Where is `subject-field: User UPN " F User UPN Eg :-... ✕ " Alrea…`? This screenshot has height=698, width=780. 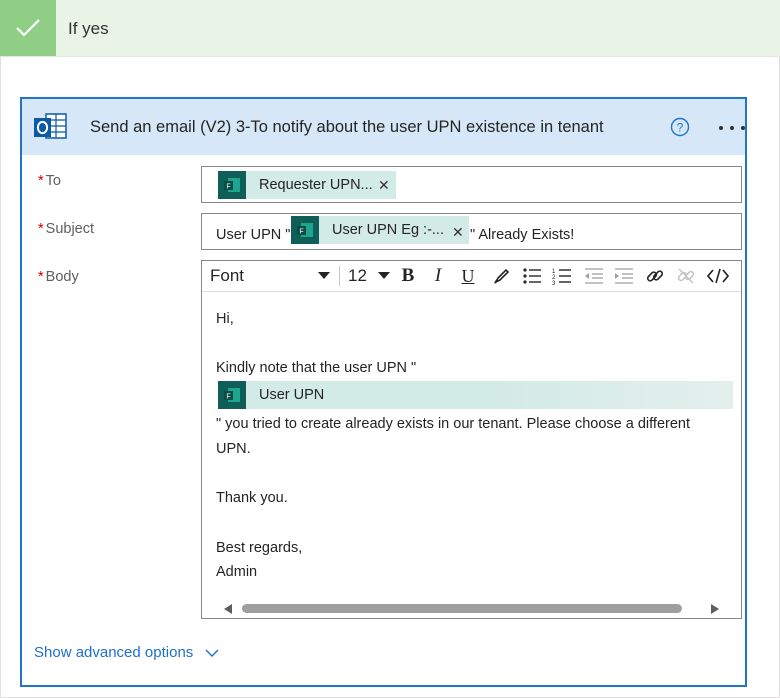 subject-field: User UPN " F User UPN Eg :-... ✕ " Alrea… is located at coordinates (471, 231).